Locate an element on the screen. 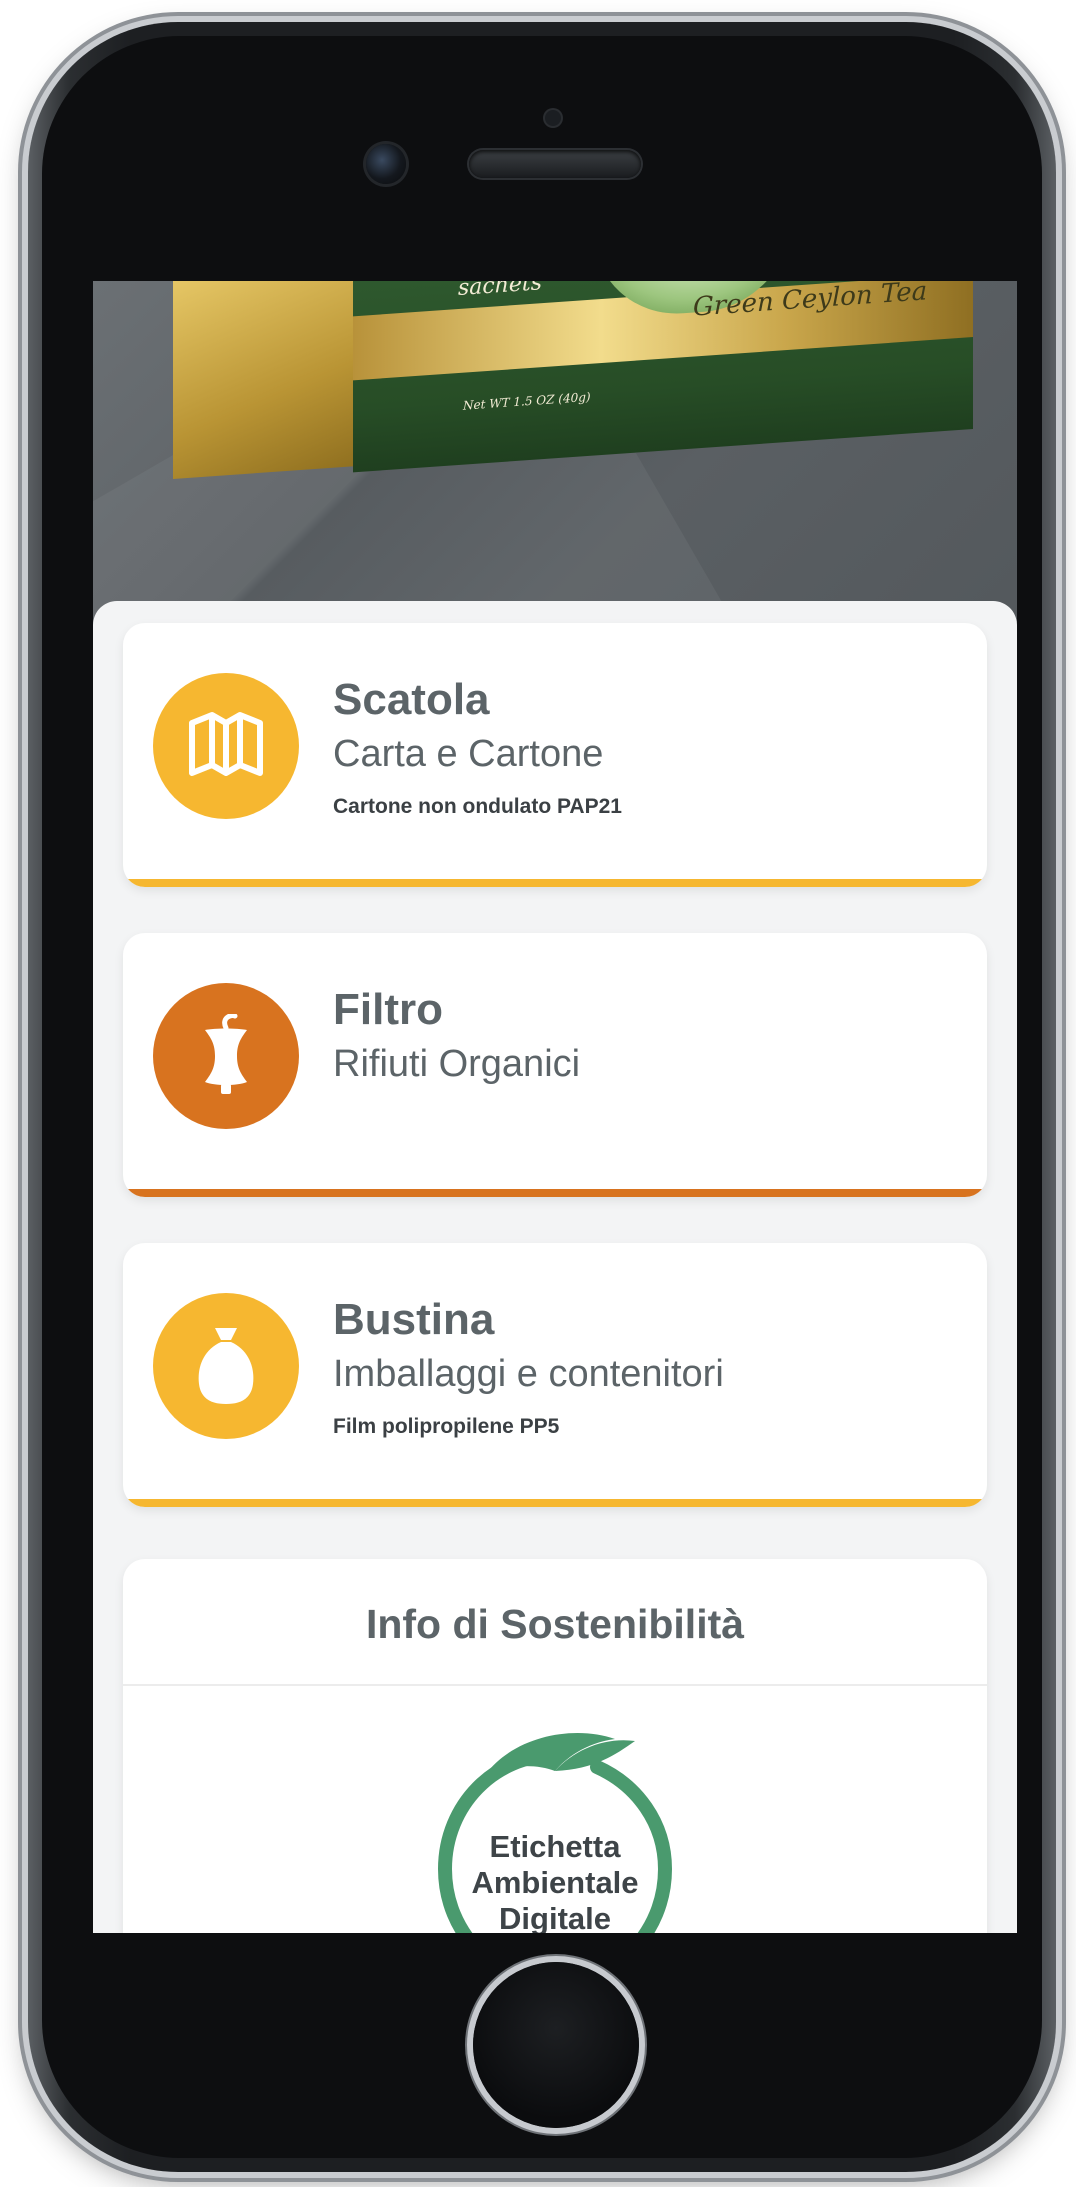 The height and width of the screenshot is (2187, 1076). map-icon is located at coordinates (226, 744).